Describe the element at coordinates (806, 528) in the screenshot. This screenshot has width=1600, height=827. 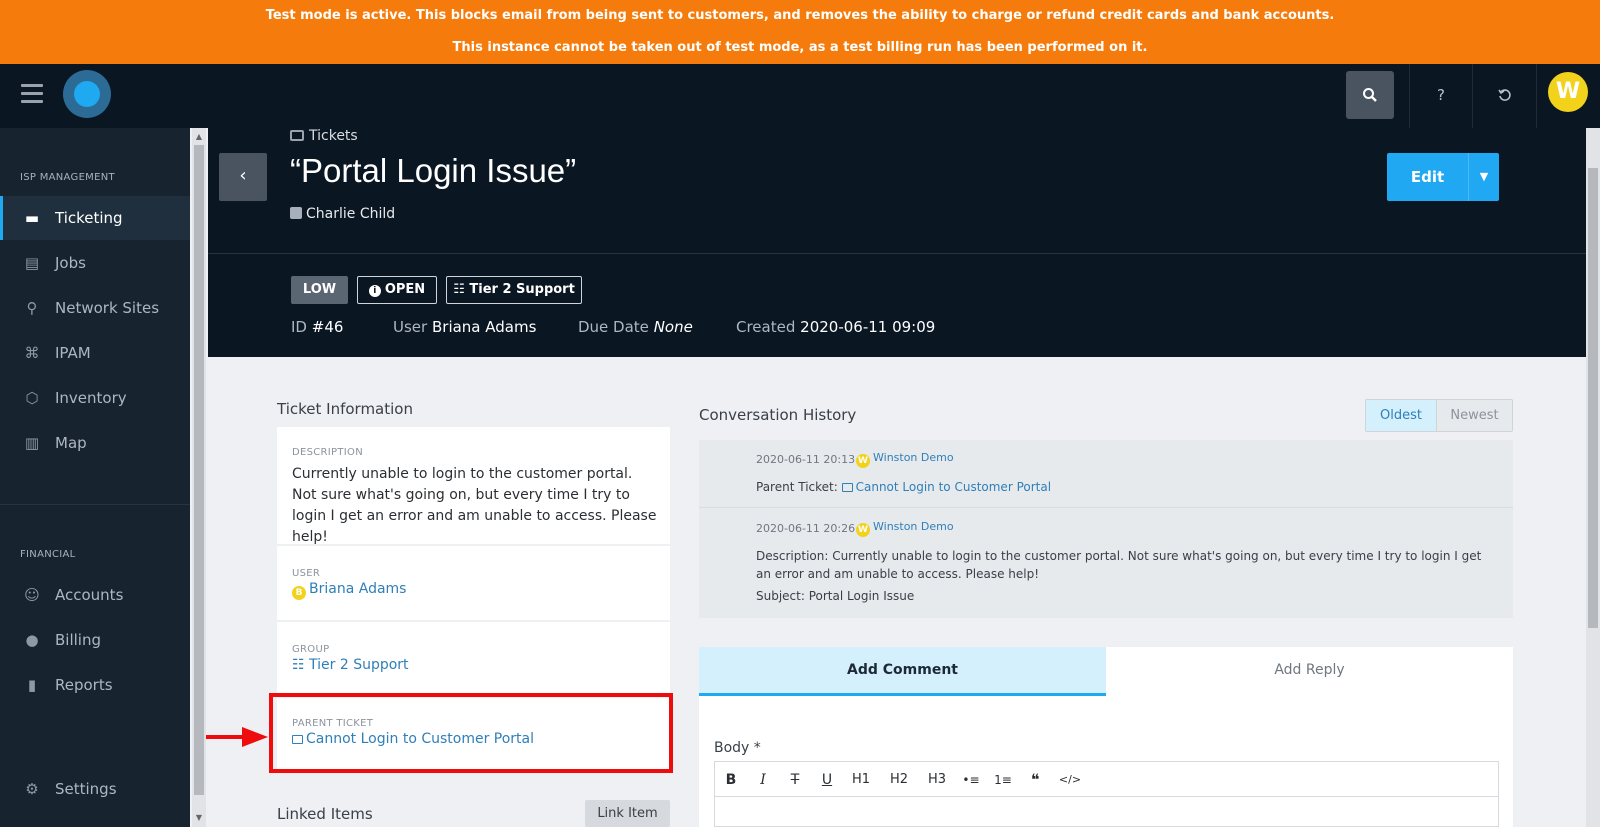
I see `entry-time: 2020-06-11 20:26` at that location.